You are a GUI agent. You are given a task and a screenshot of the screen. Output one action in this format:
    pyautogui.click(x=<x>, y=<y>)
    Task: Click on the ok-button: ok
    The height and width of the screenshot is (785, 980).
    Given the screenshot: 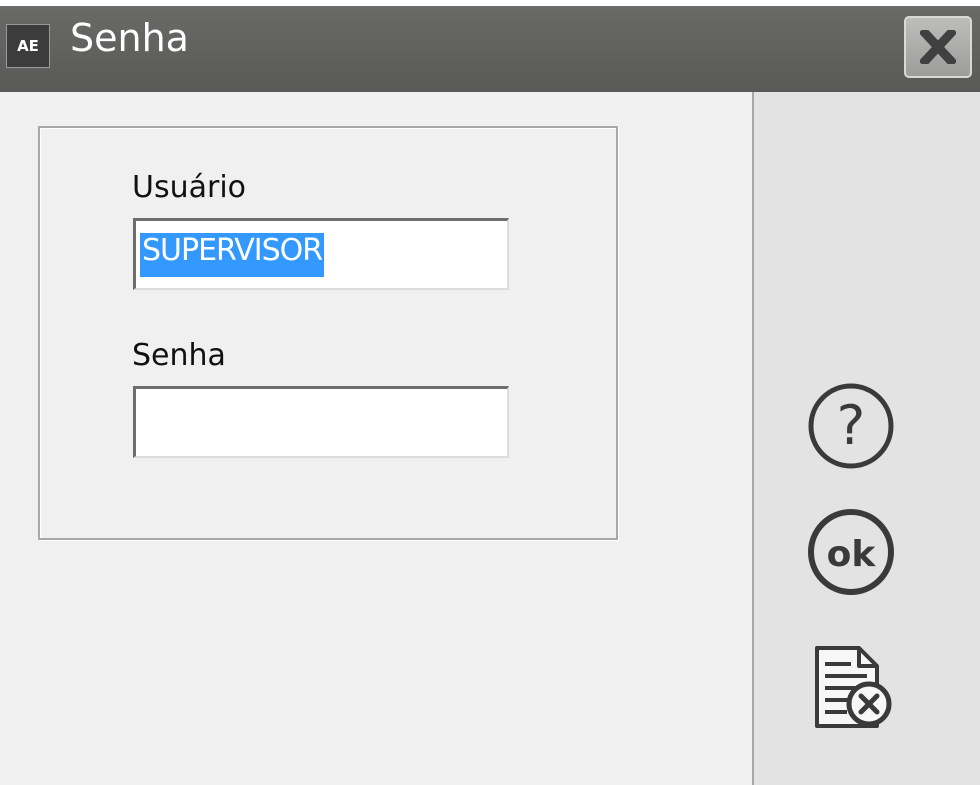 What is the action you would take?
    pyautogui.click(x=851, y=552)
    